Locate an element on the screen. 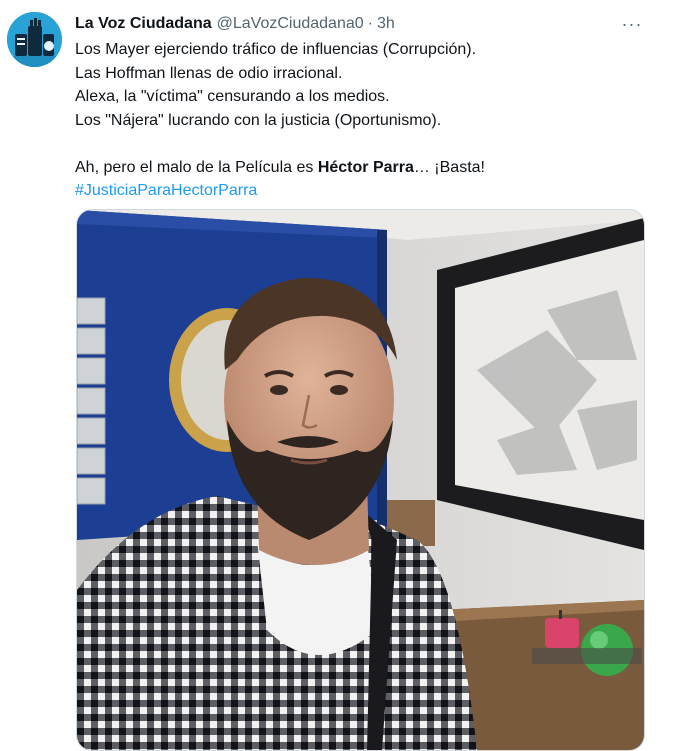  tweet-header: La Voz Ciudadana @LaVozCiudadana0 · 3h is located at coordinates (235, 24).